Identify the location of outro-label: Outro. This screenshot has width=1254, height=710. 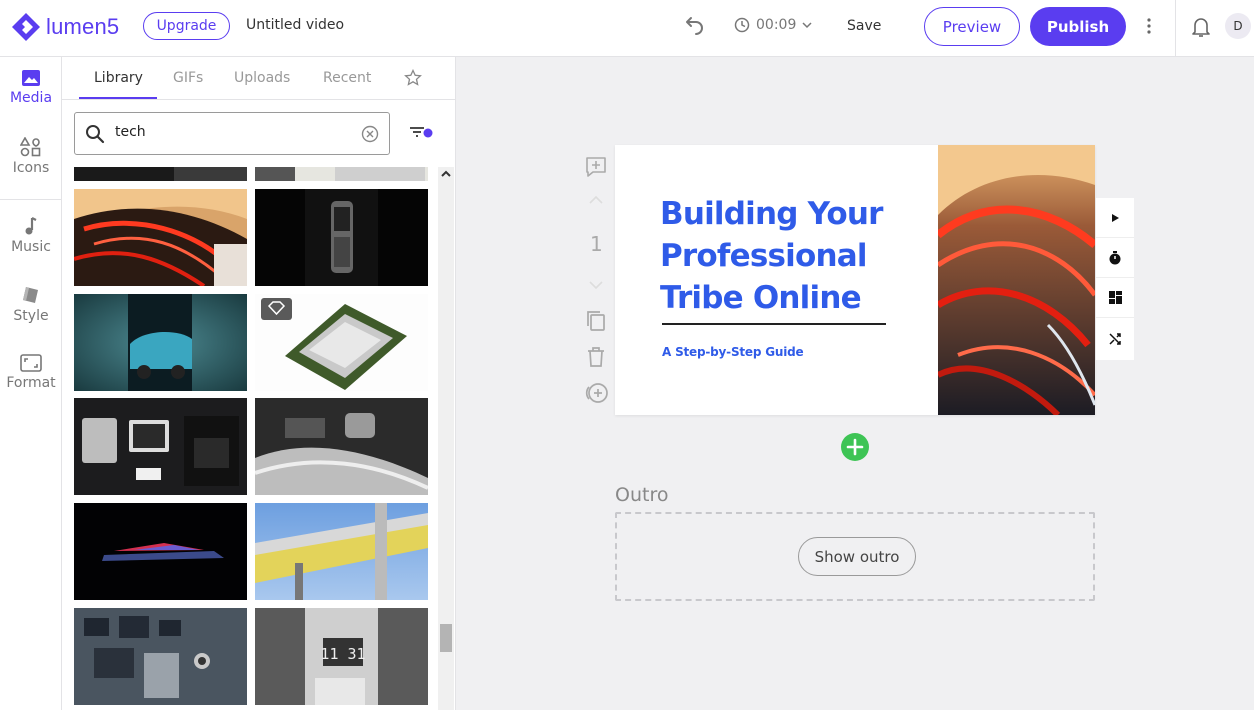
(642, 495).